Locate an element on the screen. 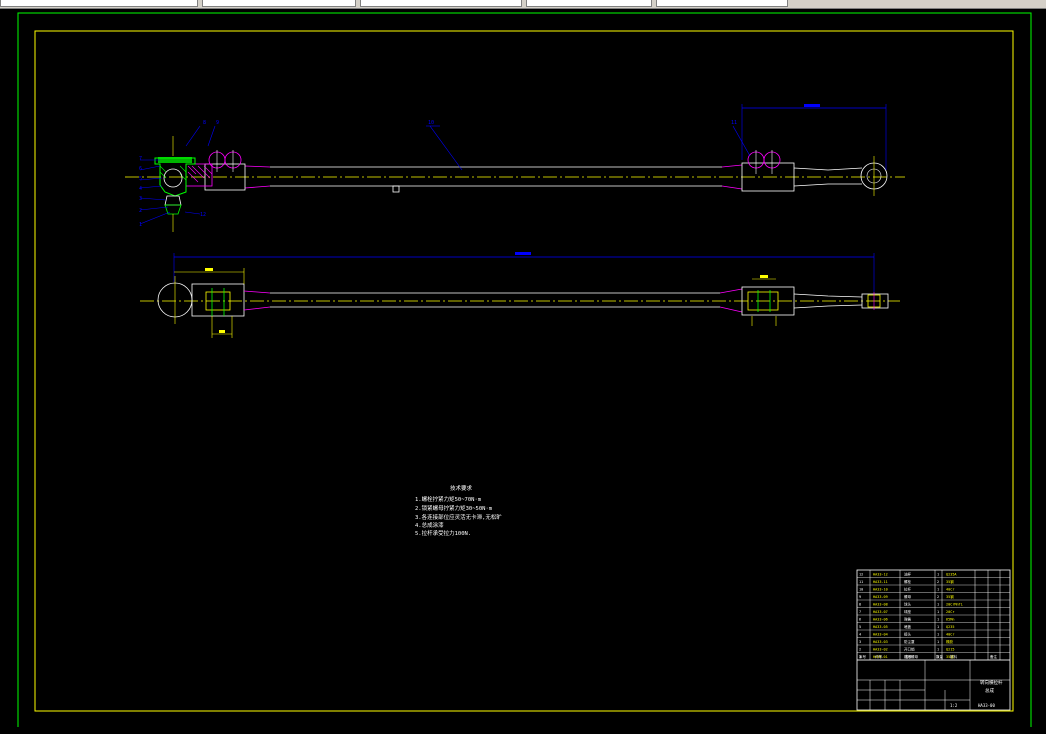 This screenshot has width=1046, height=734. toolbar-field-linetype is located at coordinates (441, 3).